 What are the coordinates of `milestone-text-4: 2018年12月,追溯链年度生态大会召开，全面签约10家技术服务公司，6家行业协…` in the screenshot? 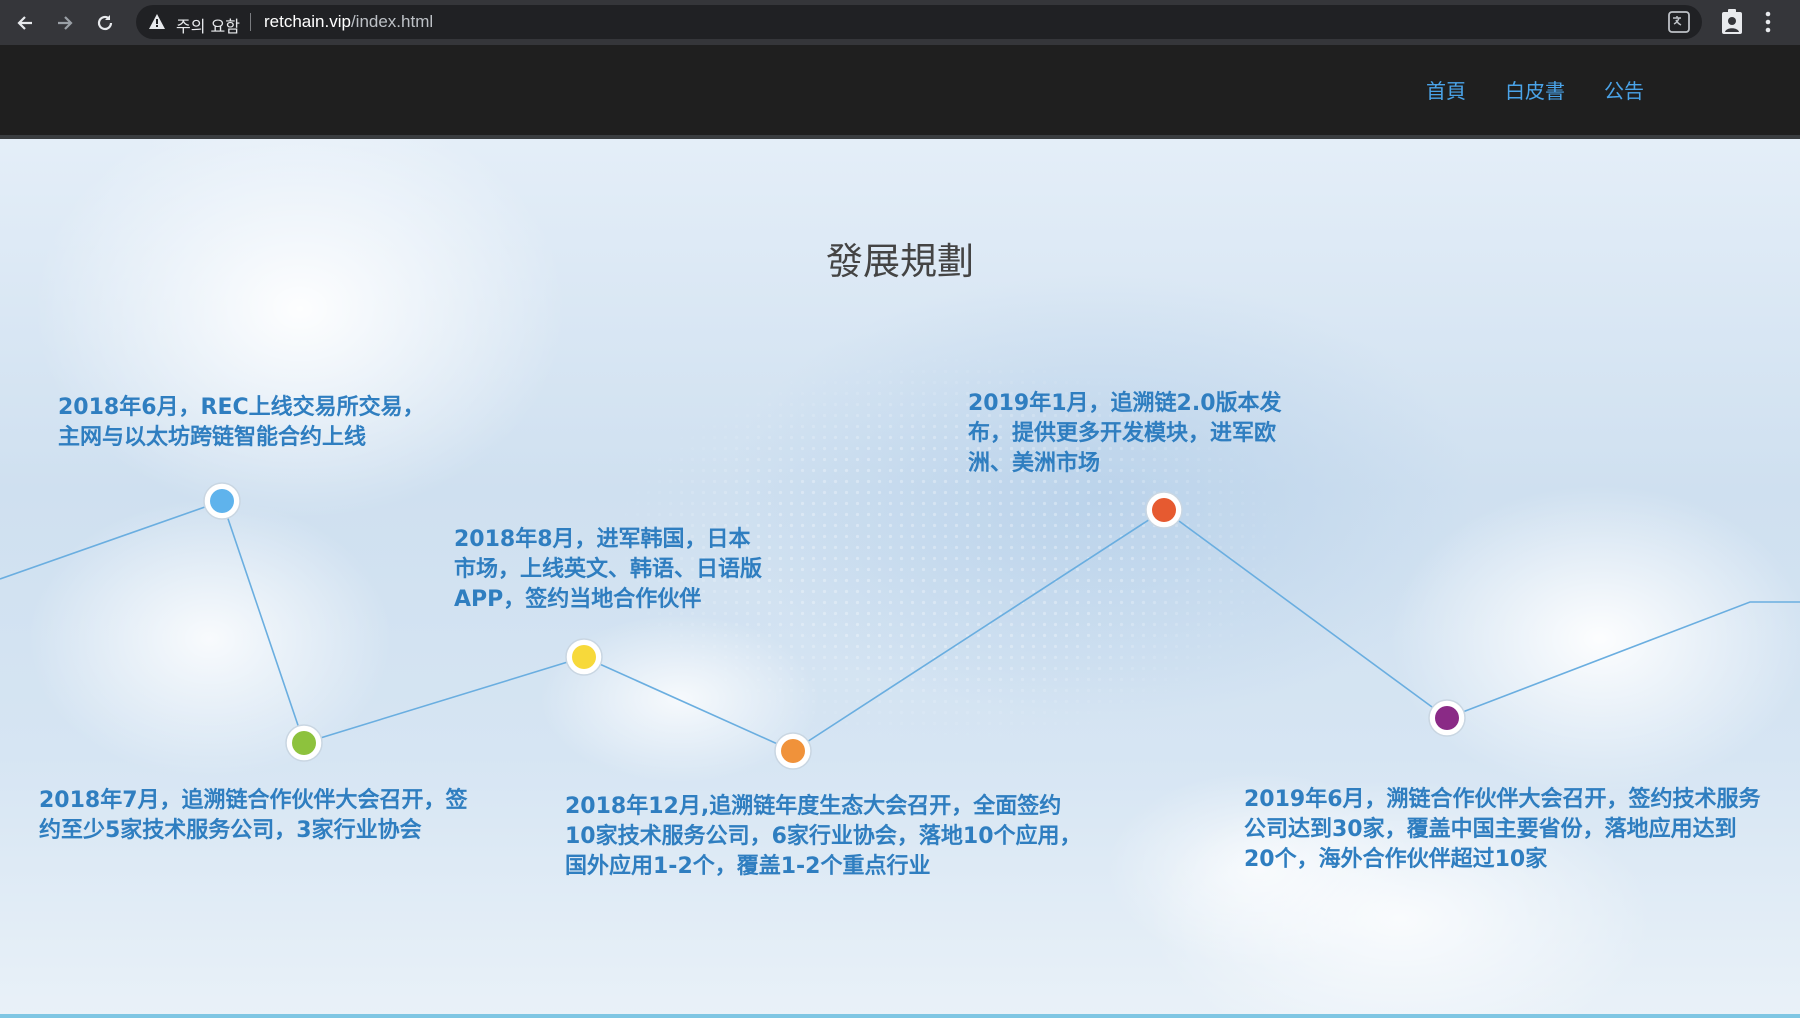 It's located at (823, 836).